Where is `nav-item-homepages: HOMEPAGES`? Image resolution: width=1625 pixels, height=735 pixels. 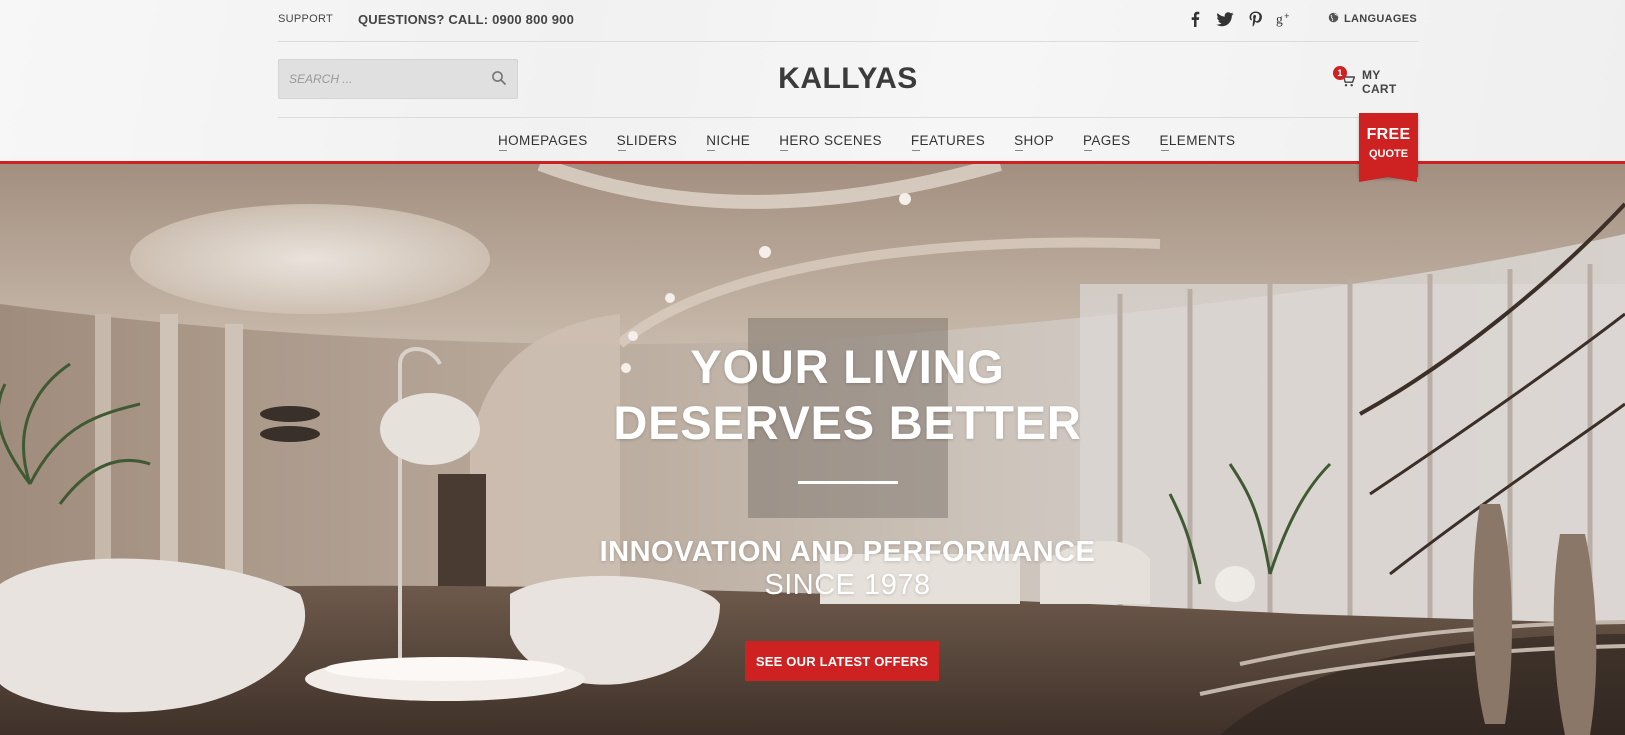 nav-item-homepages: HOMEPAGES is located at coordinates (543, 142).